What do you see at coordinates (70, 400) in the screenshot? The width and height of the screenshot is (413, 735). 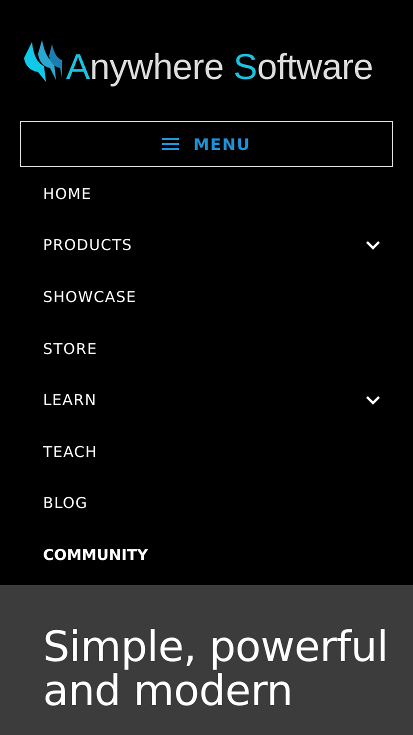 I see `nav-link: LEARN` at bounding box center [70, 400].